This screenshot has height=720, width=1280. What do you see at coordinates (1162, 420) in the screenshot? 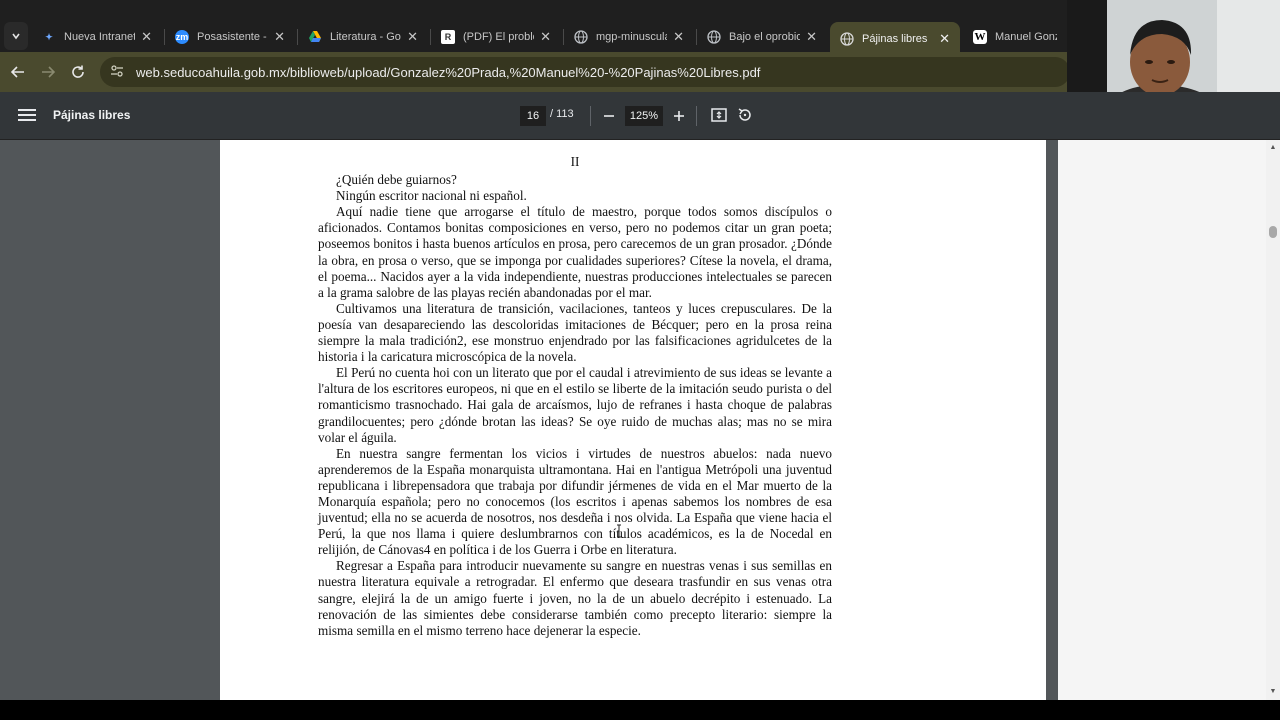
I see `page-margin-strip` at bounding box center [1162, 420].